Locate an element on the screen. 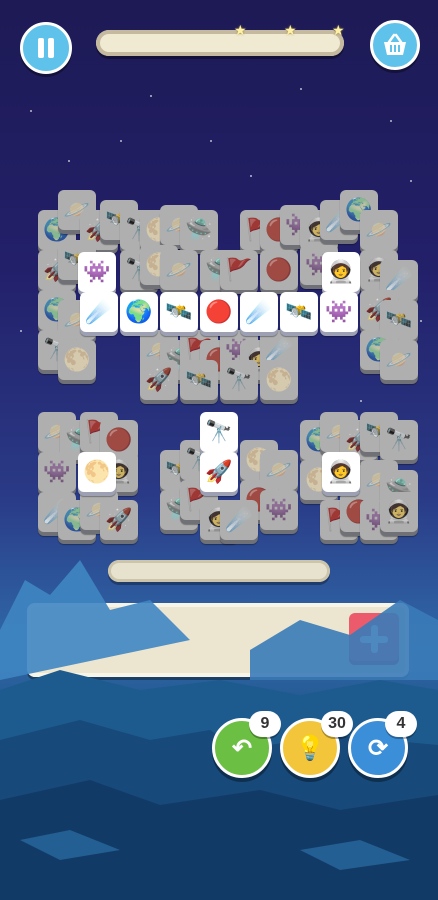 The height and width of the screenshot is (900, 438). hint-button: 💡 30 is located at coordinates (316, 744).